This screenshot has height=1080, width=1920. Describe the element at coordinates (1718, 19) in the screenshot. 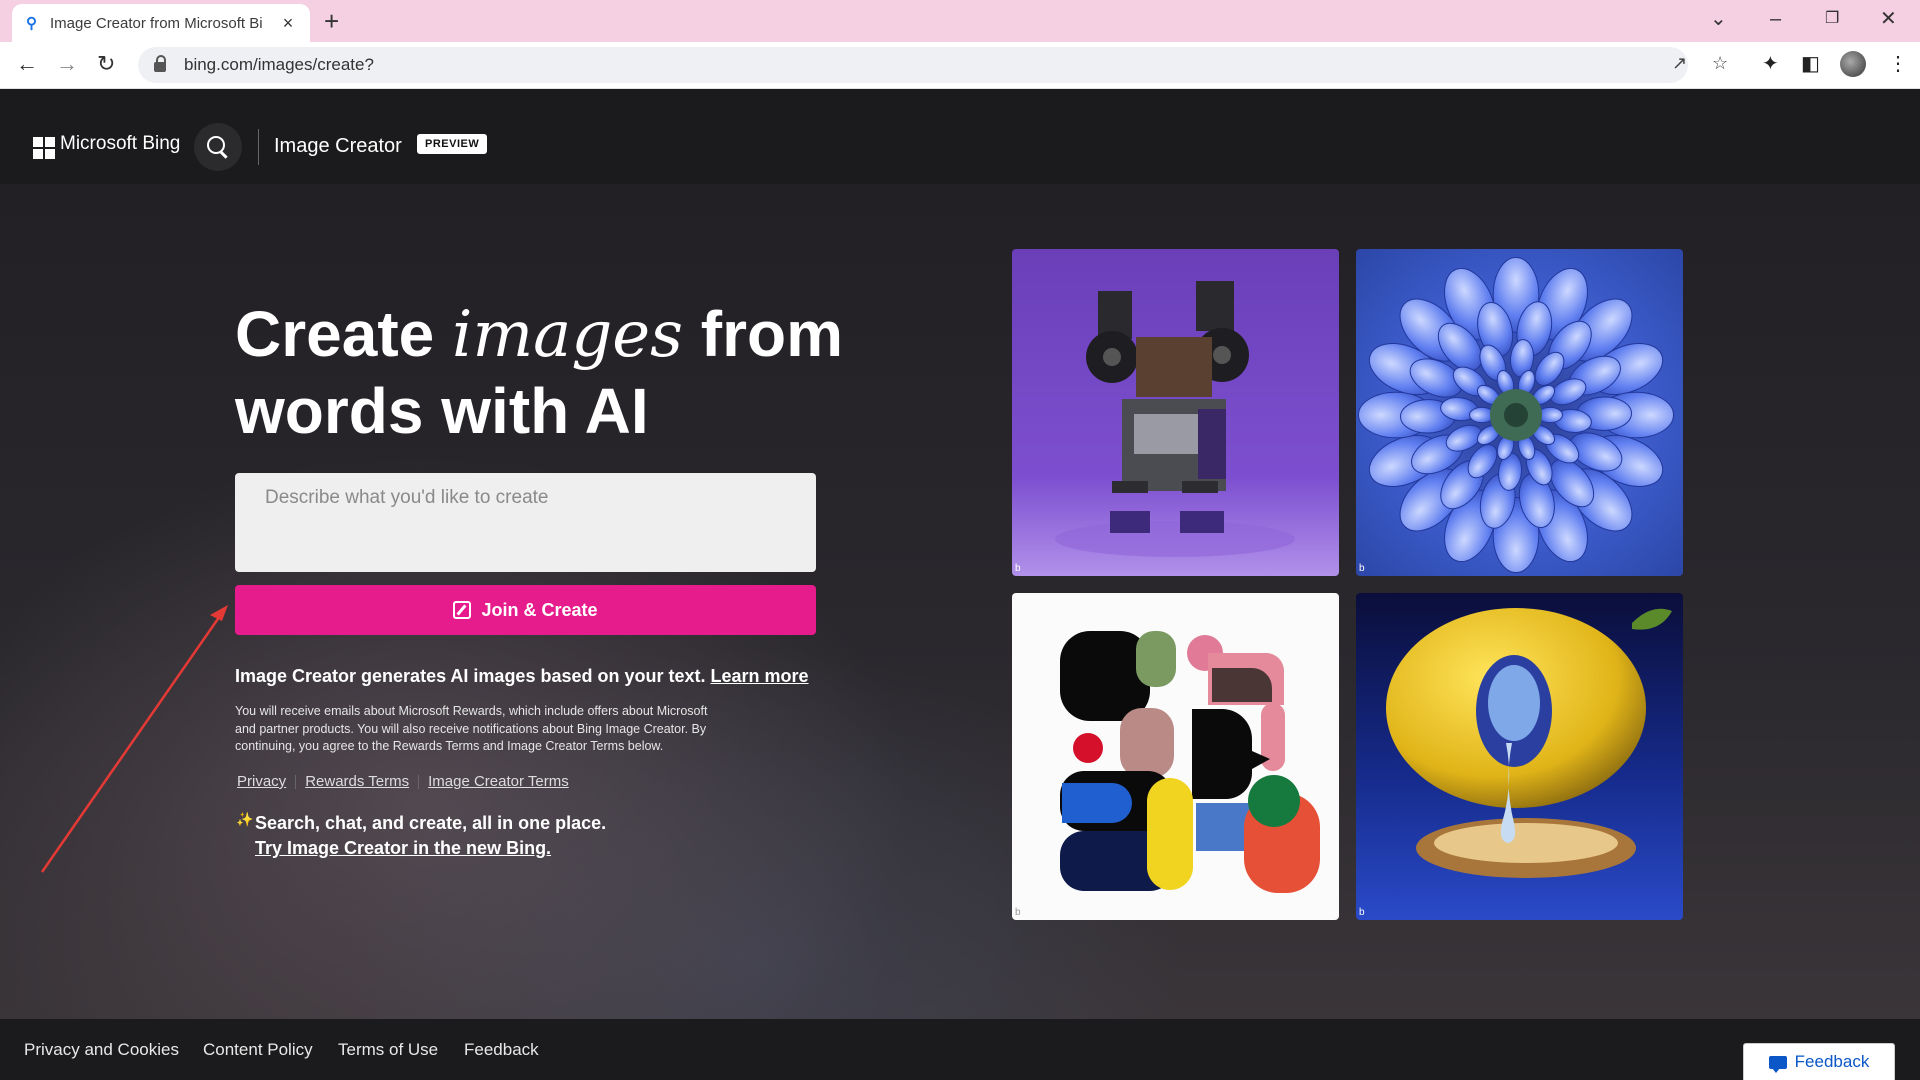

I see `tab-search-chevron-icon: ⌄` at that location.